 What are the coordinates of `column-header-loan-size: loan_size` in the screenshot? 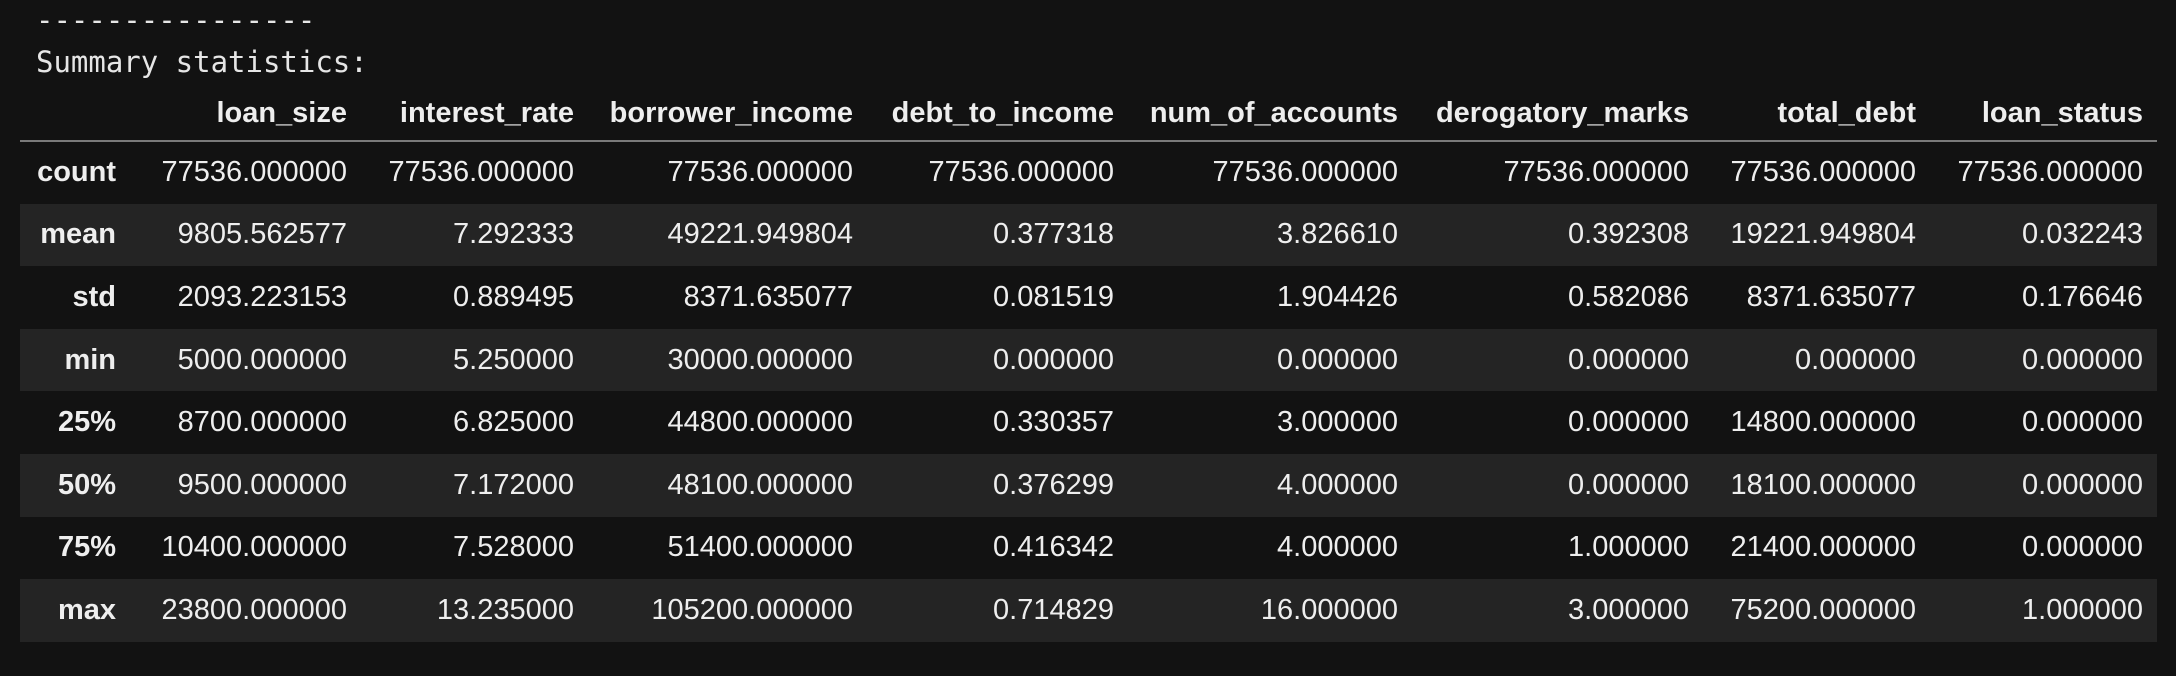 It's located at (245, 114).